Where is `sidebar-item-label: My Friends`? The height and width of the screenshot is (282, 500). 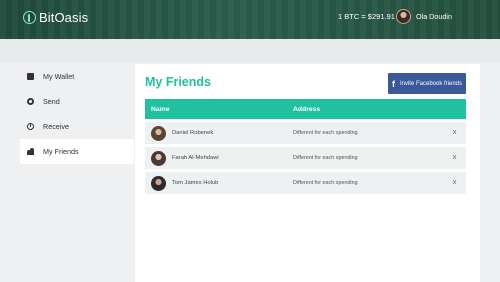 sidebar-item-label: My Friends is located at coordinates (61, 151).